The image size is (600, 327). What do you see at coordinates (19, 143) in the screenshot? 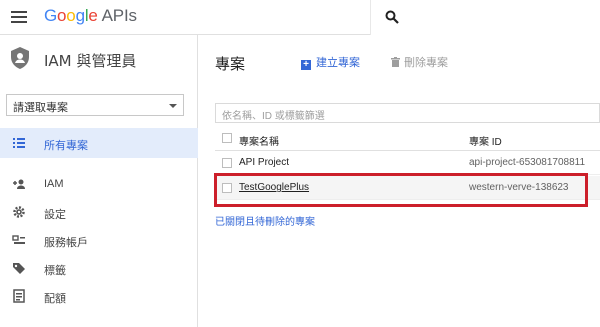
I see `list-icon` at bounding box center [19, 143].